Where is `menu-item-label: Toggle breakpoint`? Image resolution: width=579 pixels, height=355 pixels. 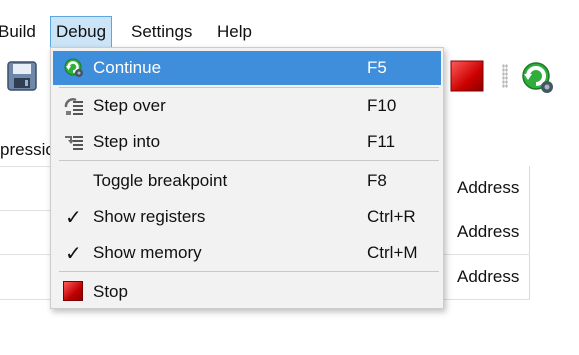 menu-item-label: Toggle breakpoint is located at coordinates (160, 180).